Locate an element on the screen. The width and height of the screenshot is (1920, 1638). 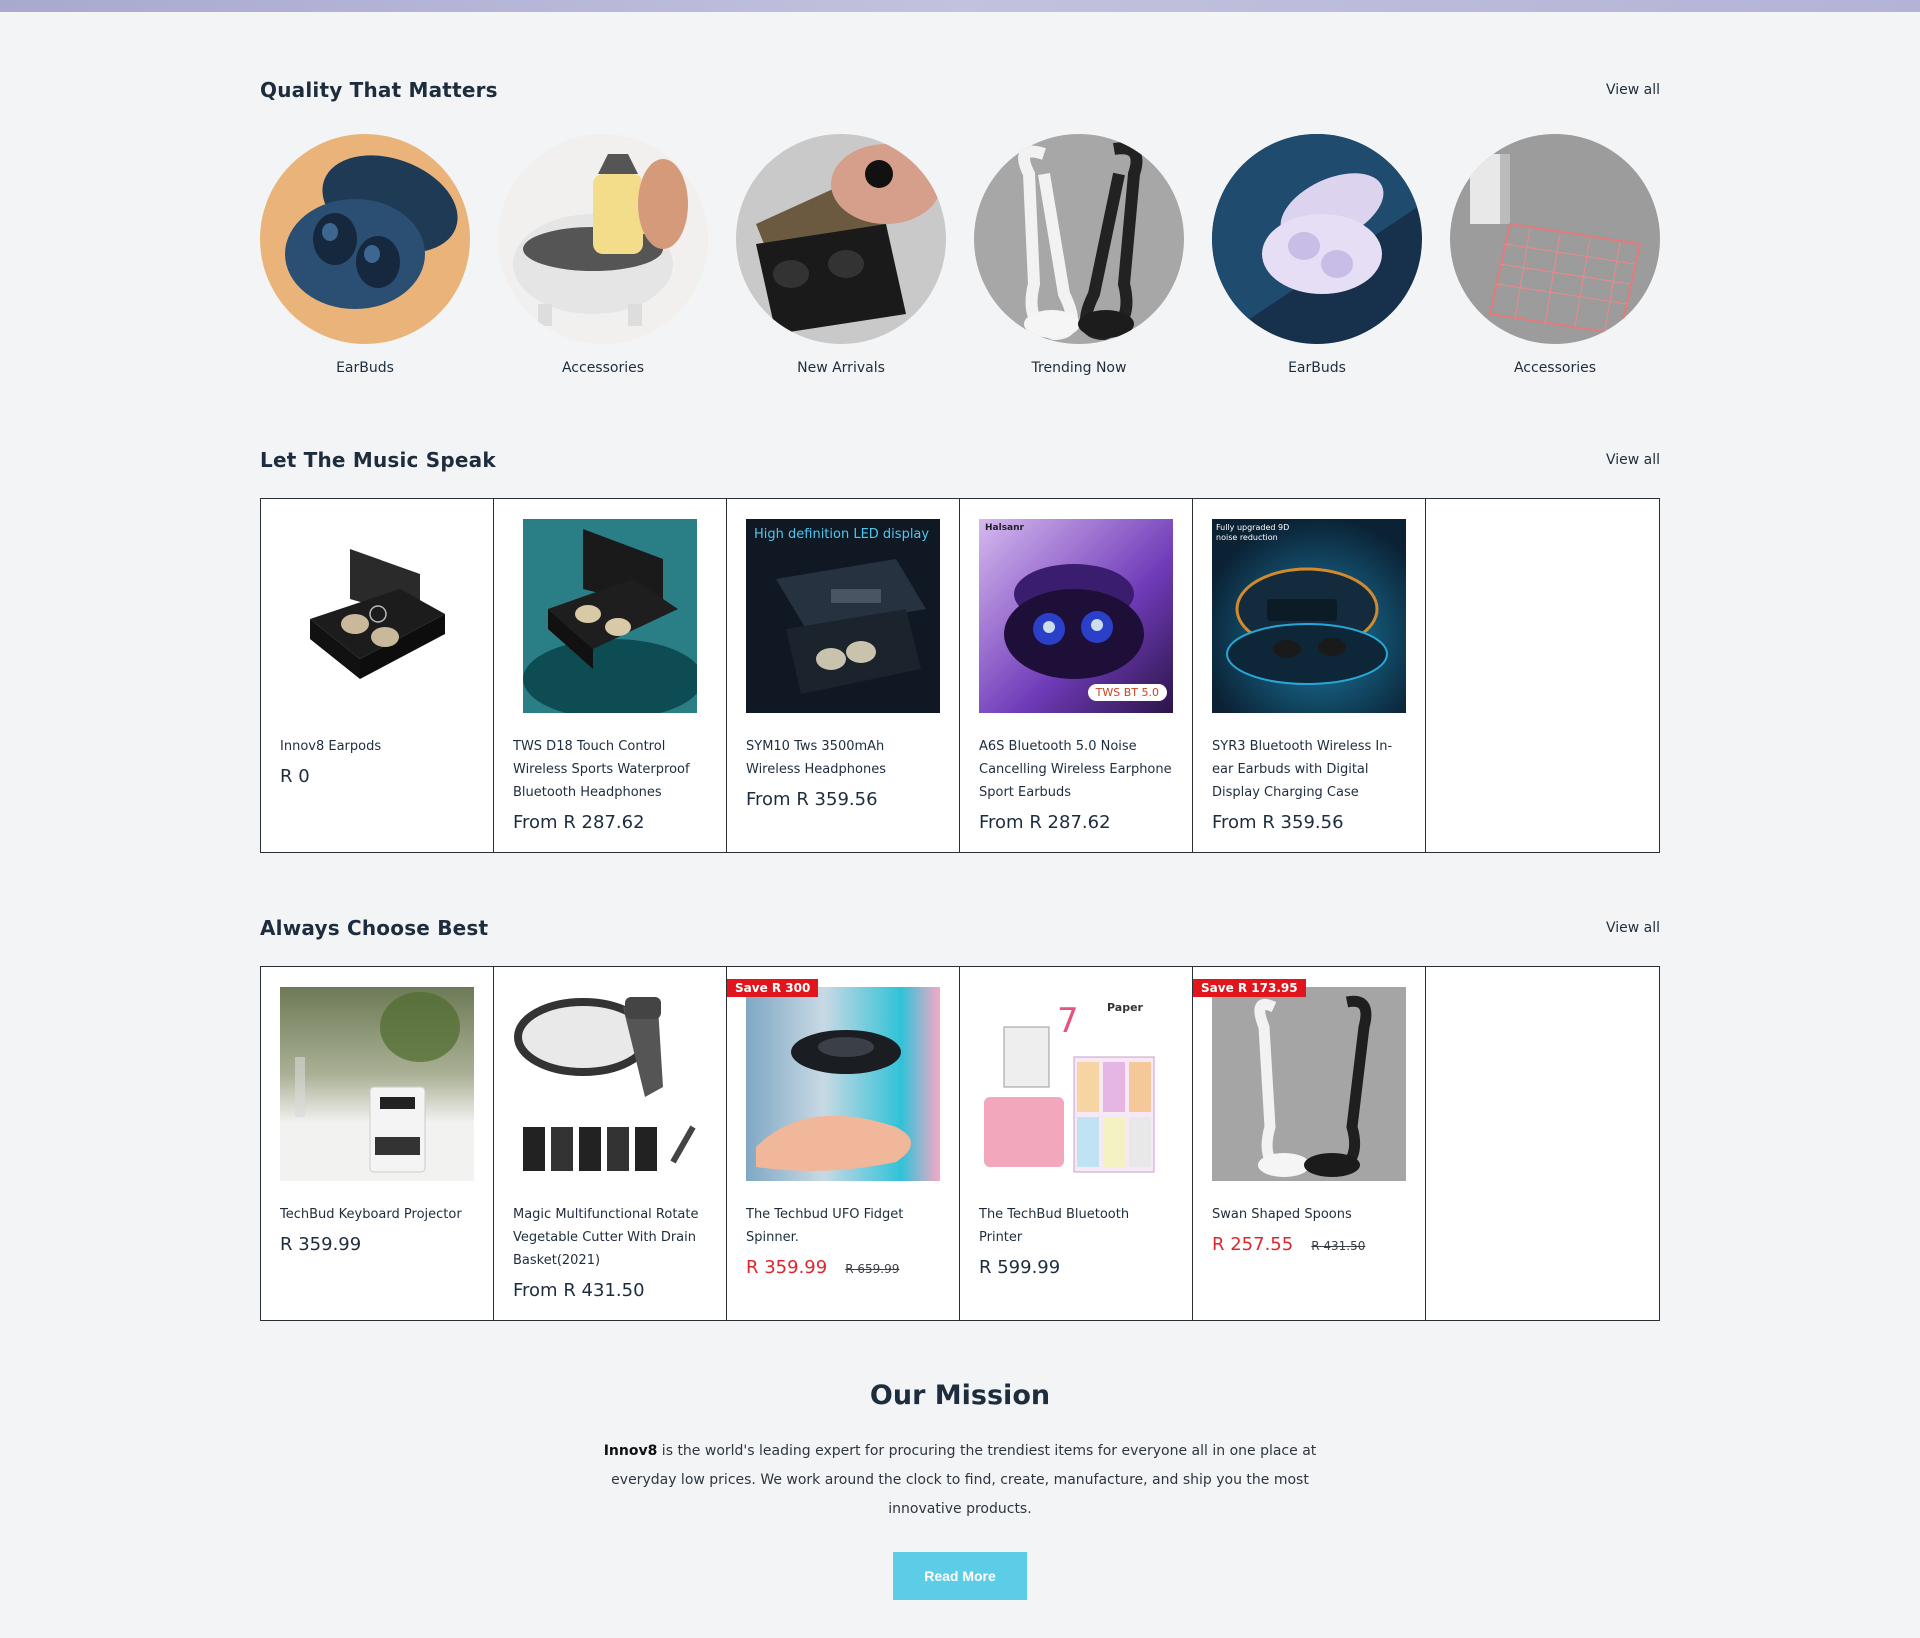
save-badge: Save R 300 is located at coordinates (773, 988).